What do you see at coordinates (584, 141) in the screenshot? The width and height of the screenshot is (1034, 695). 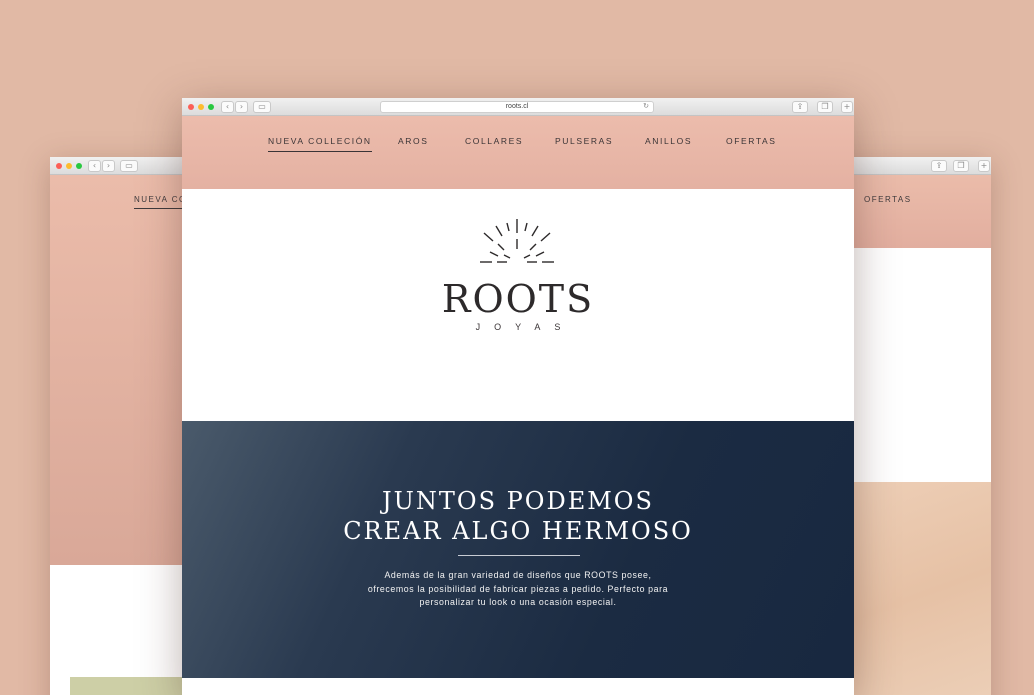 I see `nav-item-pulseras: PULSERAS` at bounding box center [584, 141].